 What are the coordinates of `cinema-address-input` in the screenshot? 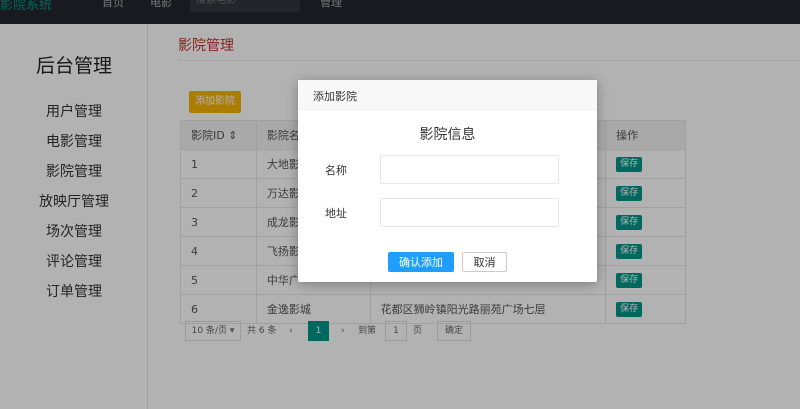 It's located at (469, 212).